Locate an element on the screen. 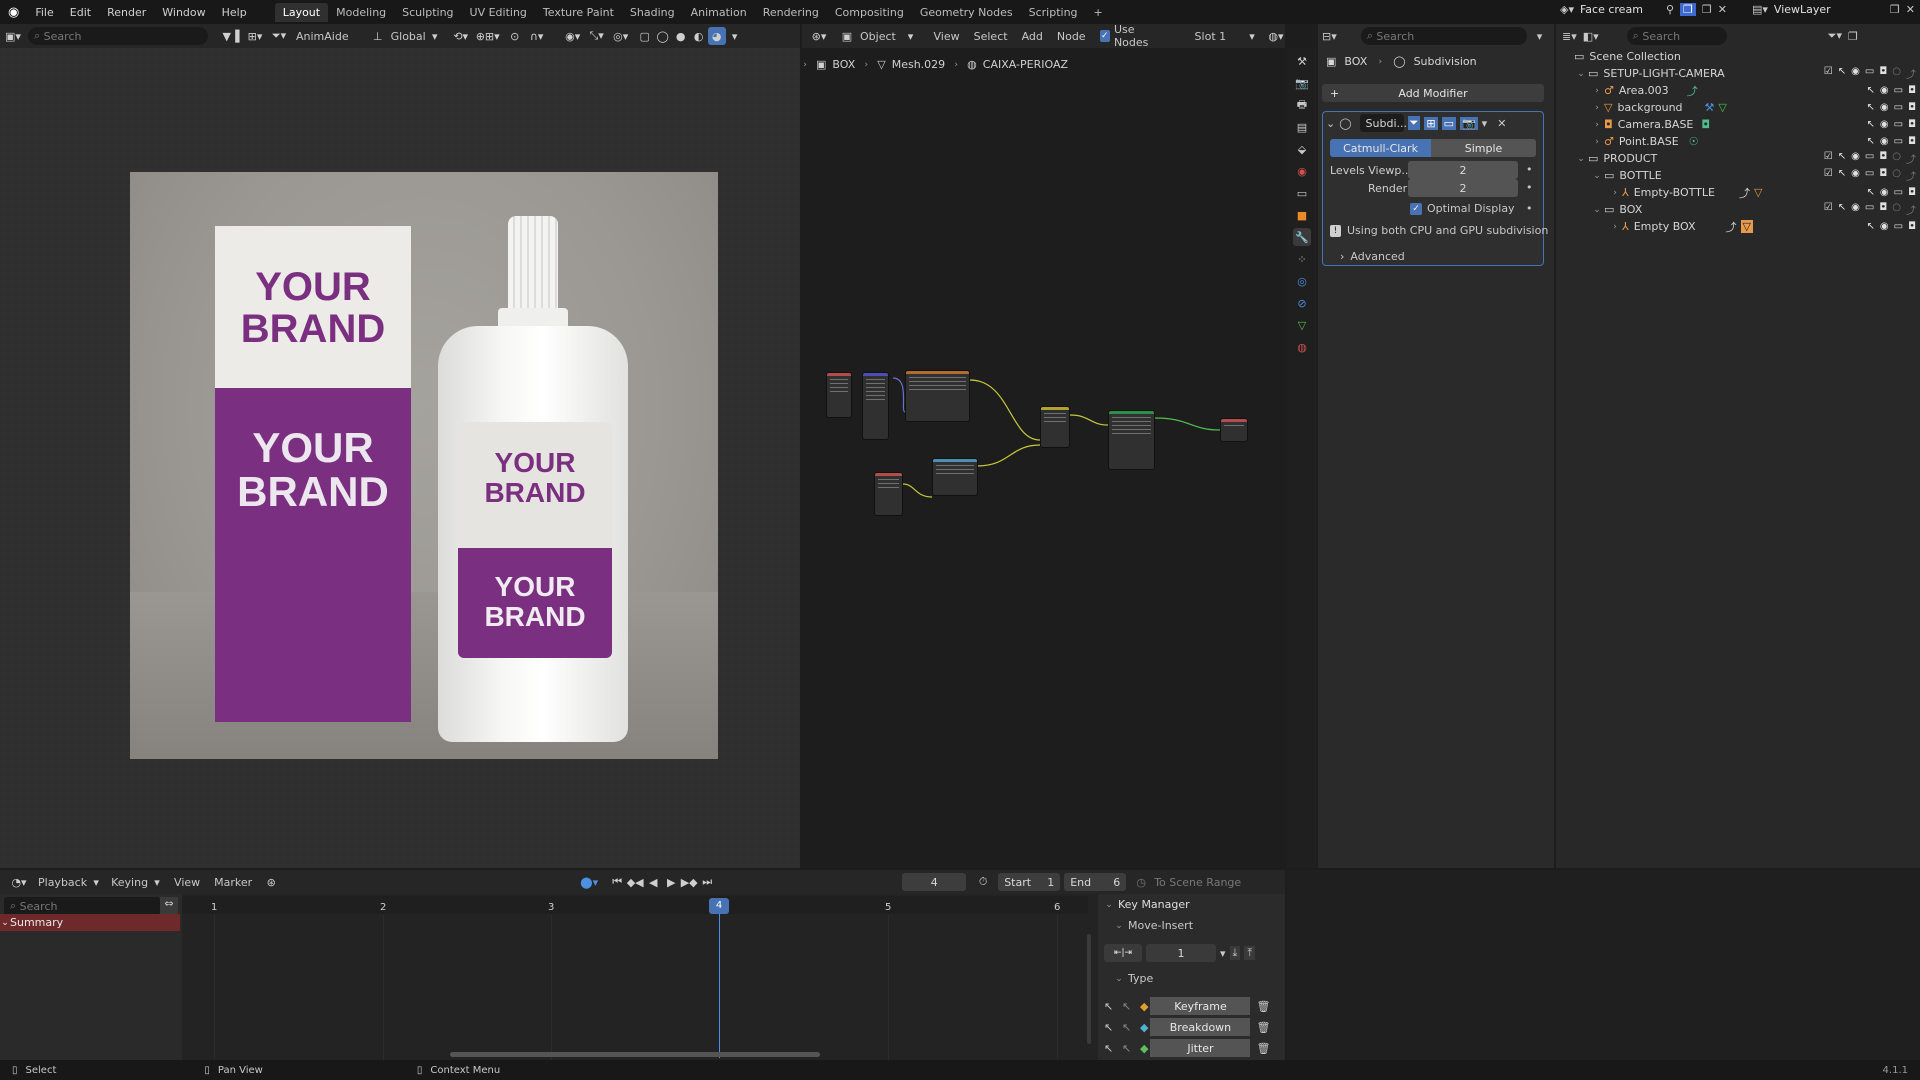 The height and width of the screenshot is (1080, 1920). material-output-node is located at coordinates (1234, 430).